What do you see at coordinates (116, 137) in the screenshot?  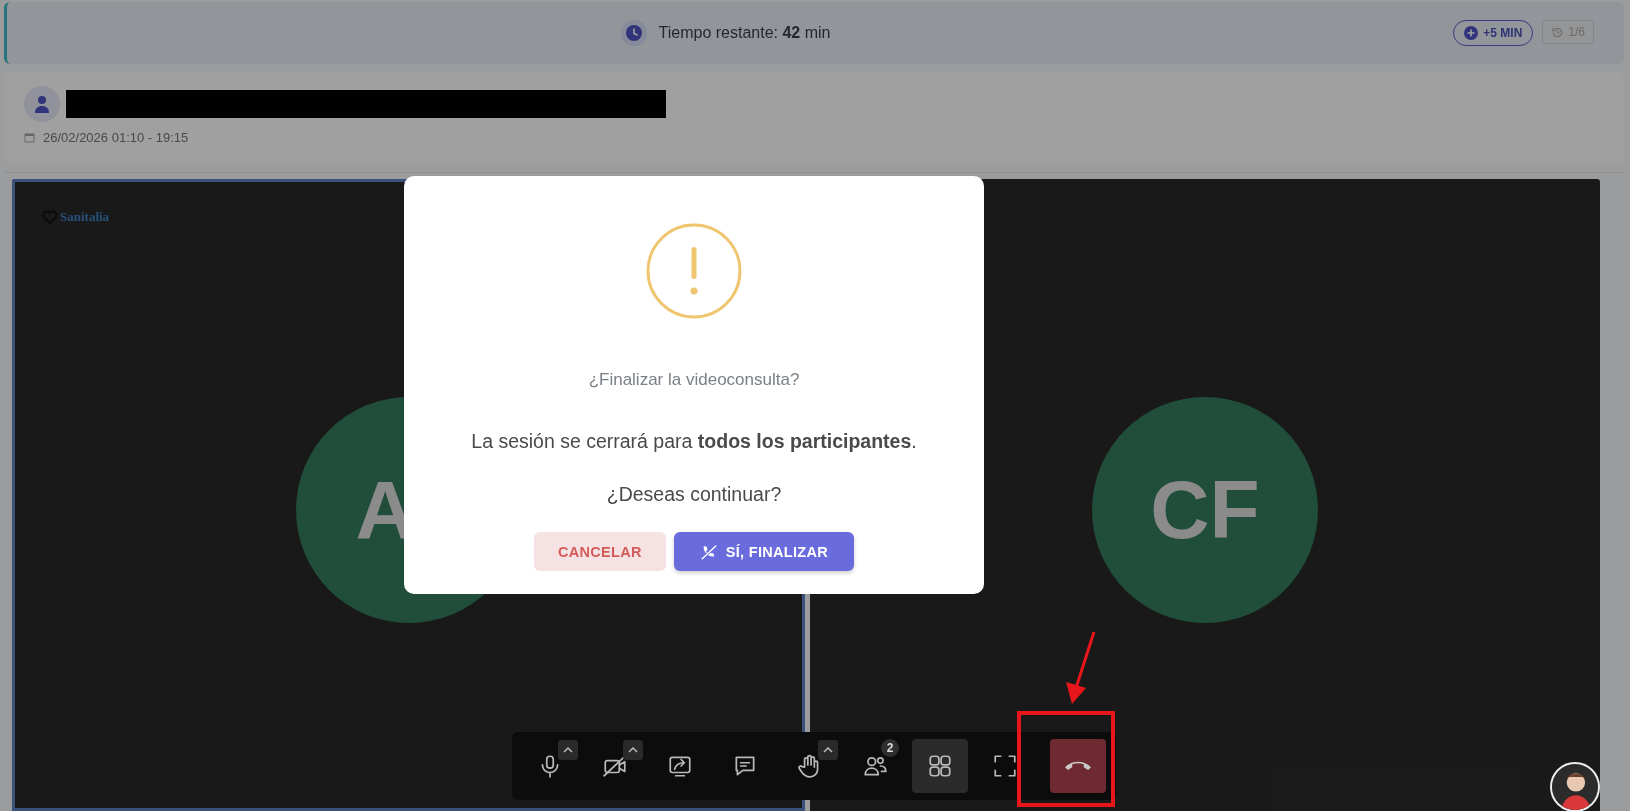 I see `appointment-date: 26/02/2026 01:10 - 19:15` at bounding box center [116, 137].